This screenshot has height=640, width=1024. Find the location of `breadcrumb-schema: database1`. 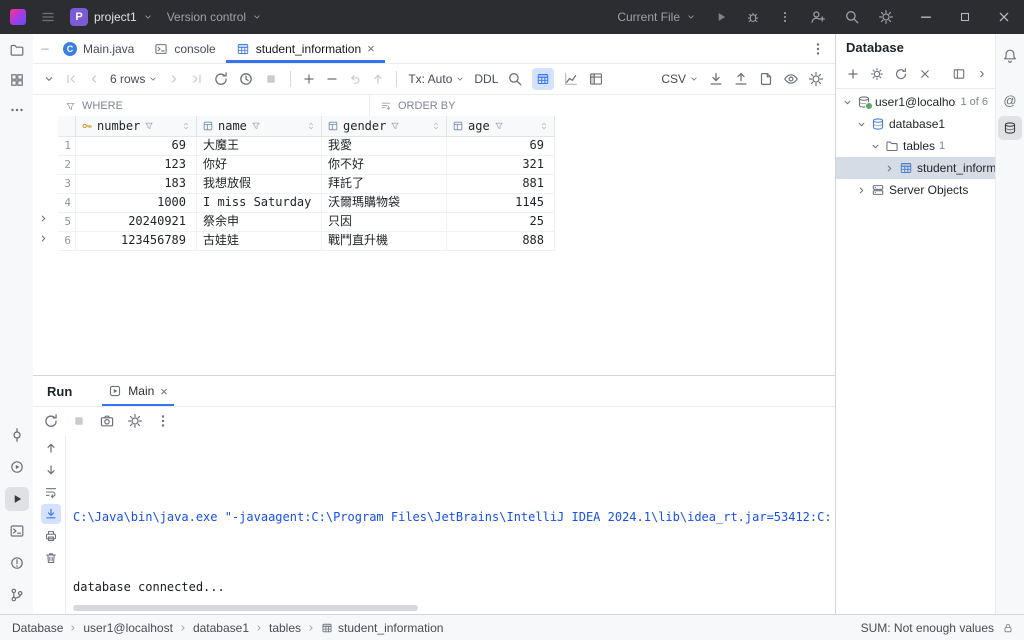

breadcrumb-schema: database1 is located at coordinates (221, 628).